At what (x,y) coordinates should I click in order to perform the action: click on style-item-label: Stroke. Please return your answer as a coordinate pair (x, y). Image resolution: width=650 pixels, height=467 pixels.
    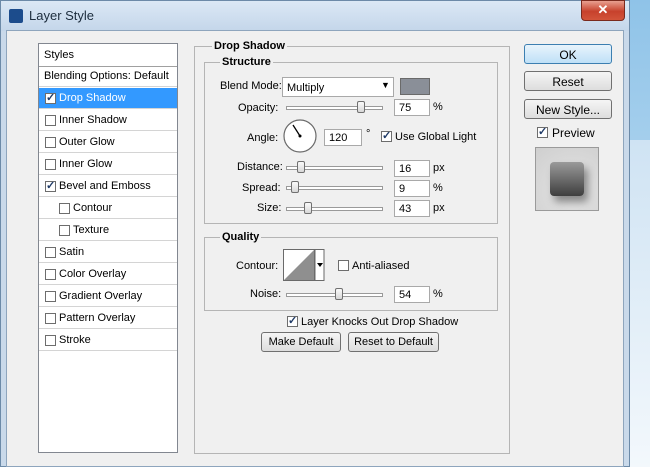
    Looking at the image, I should click on (75, 340).